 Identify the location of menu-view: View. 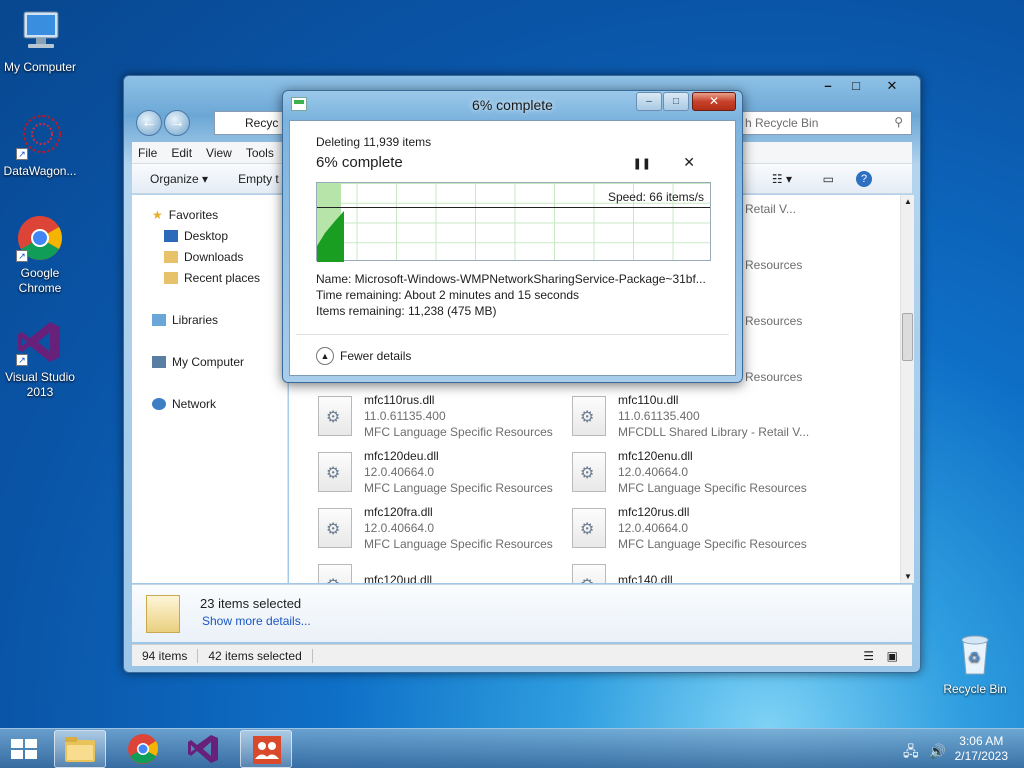
(219, 153).